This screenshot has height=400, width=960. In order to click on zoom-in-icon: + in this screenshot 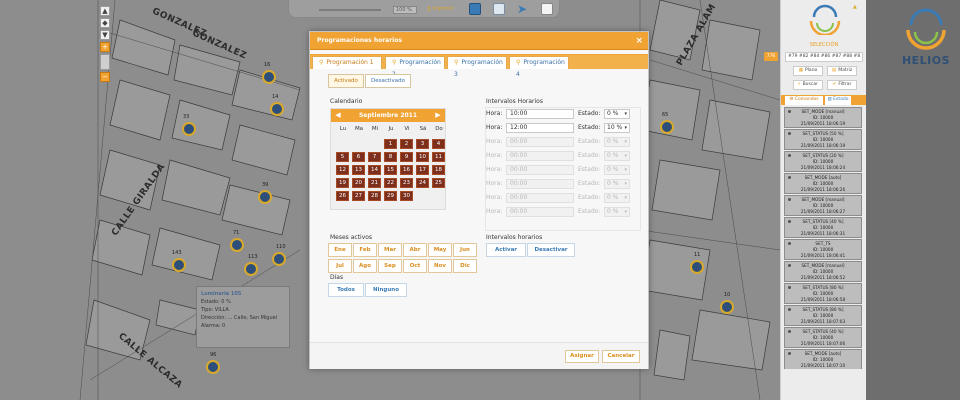, I will do `click(105, 47)`.